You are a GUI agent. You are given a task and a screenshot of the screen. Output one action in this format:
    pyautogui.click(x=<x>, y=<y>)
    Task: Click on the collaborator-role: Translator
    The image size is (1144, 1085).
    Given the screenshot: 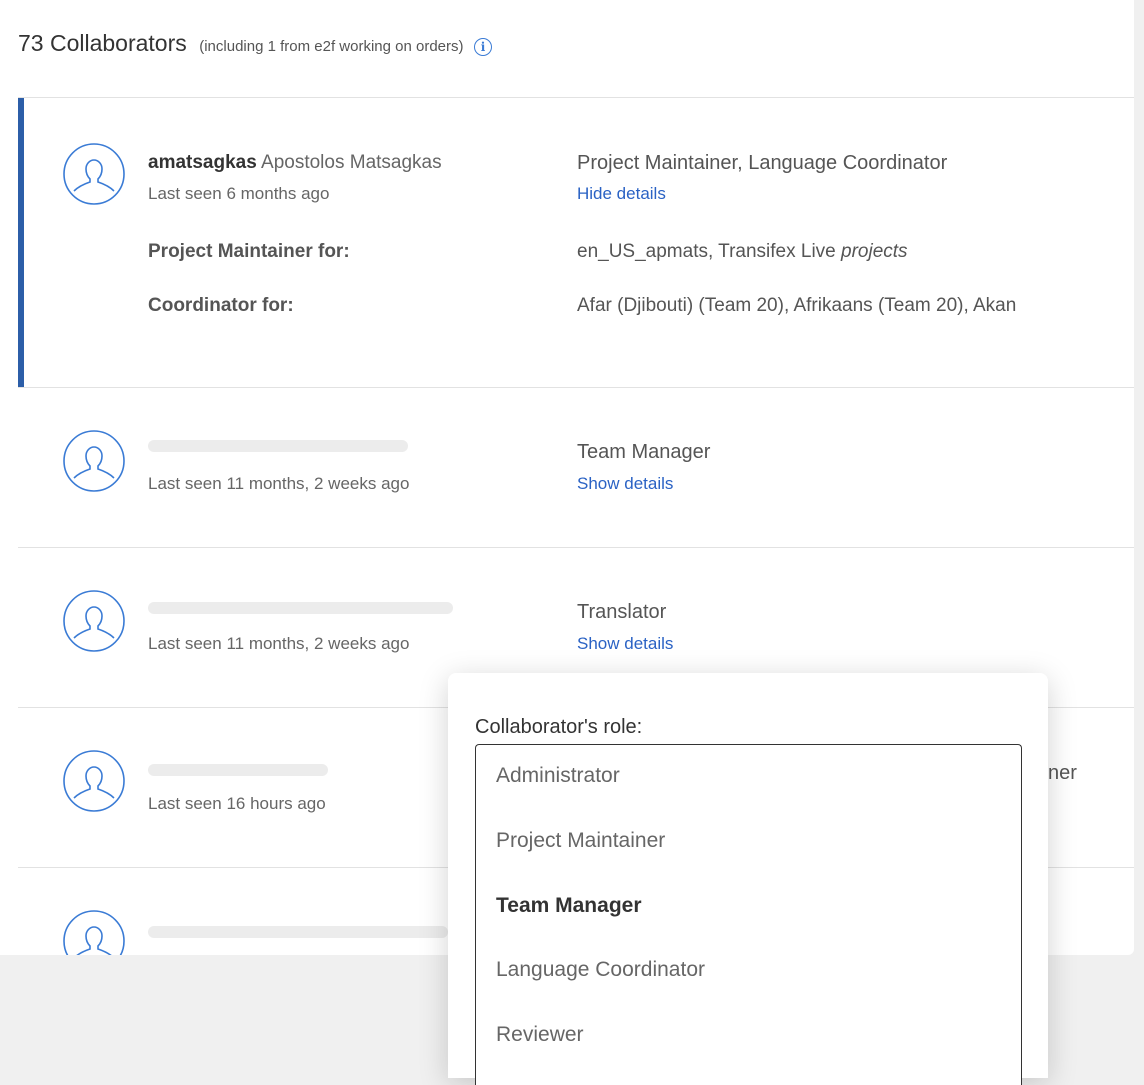 What is the action you would take?
    pyautogui.click(x=622, y=612)
    